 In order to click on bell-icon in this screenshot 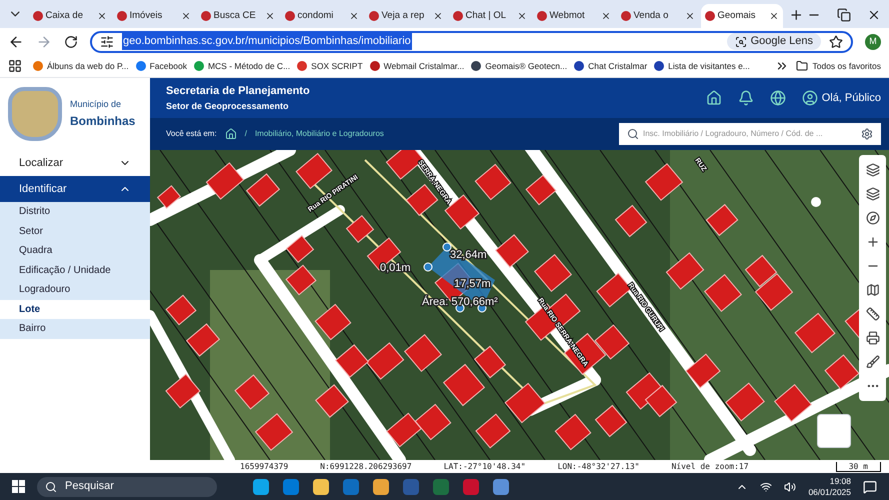, I will do `click(746, 98)`.